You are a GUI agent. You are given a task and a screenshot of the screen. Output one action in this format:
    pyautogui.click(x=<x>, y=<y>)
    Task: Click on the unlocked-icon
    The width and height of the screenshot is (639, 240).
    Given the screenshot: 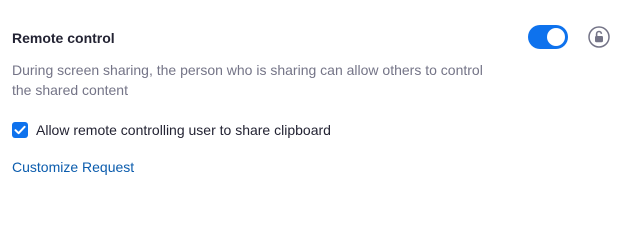 What is the action you would take?
    pyautogui.click(x=599, y=37)
    